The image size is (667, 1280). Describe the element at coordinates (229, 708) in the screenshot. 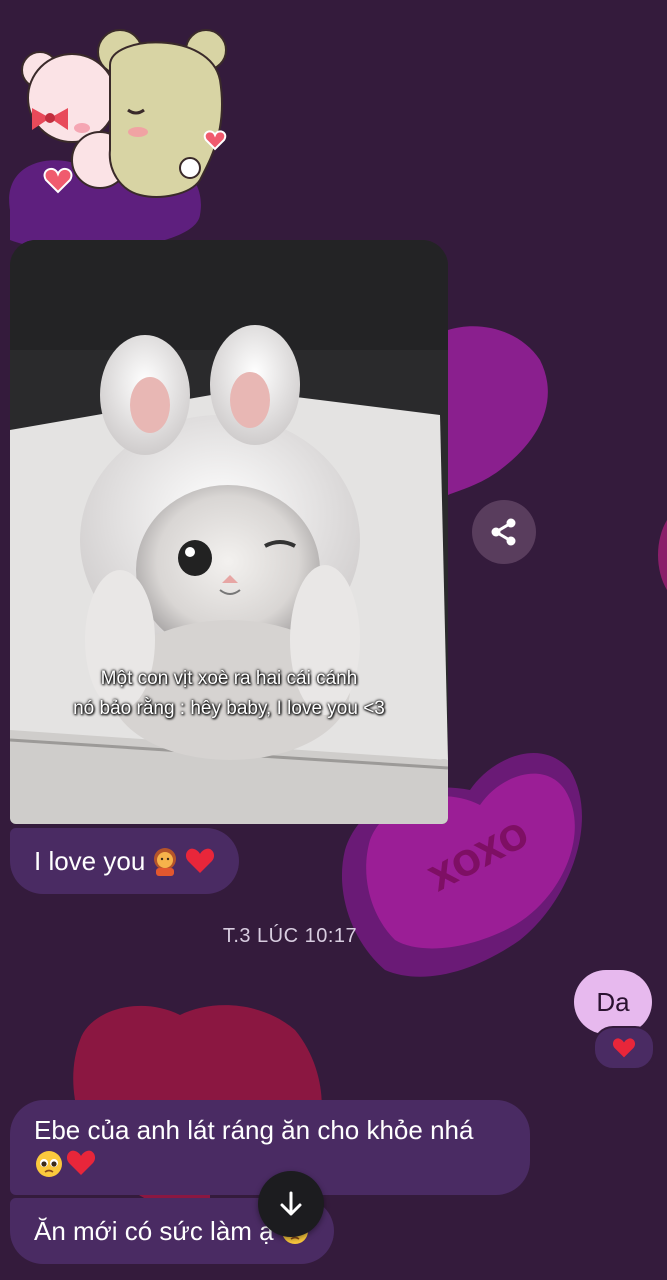

I see `caption-line-2: nó bảo rằng : hêy baby, I love you <3` at that location.